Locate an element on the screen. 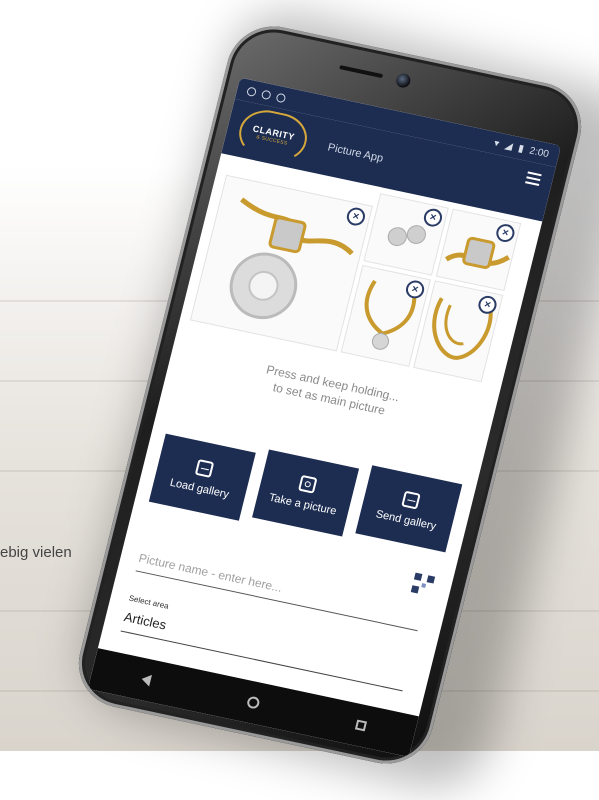  take-picture-button: Take a picture is located at coordinates (306, 493).